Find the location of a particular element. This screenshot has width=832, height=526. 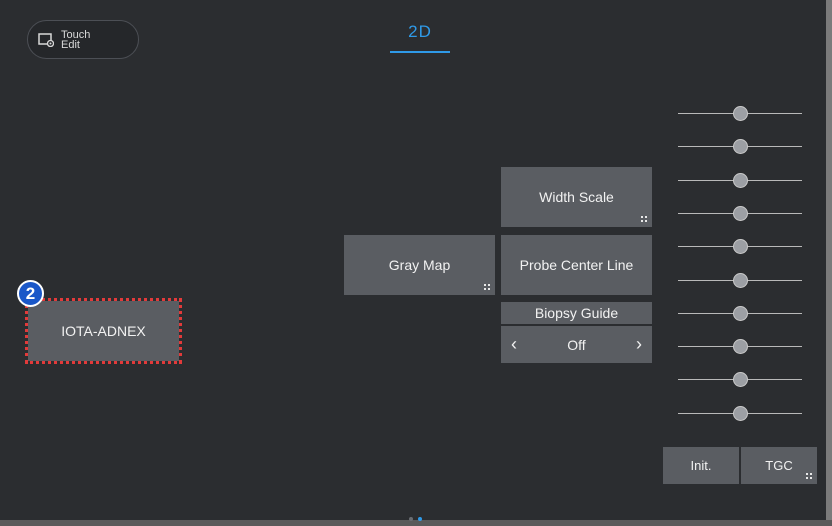

gray-map-button: Gray Map is located at coordinates (419, 265).